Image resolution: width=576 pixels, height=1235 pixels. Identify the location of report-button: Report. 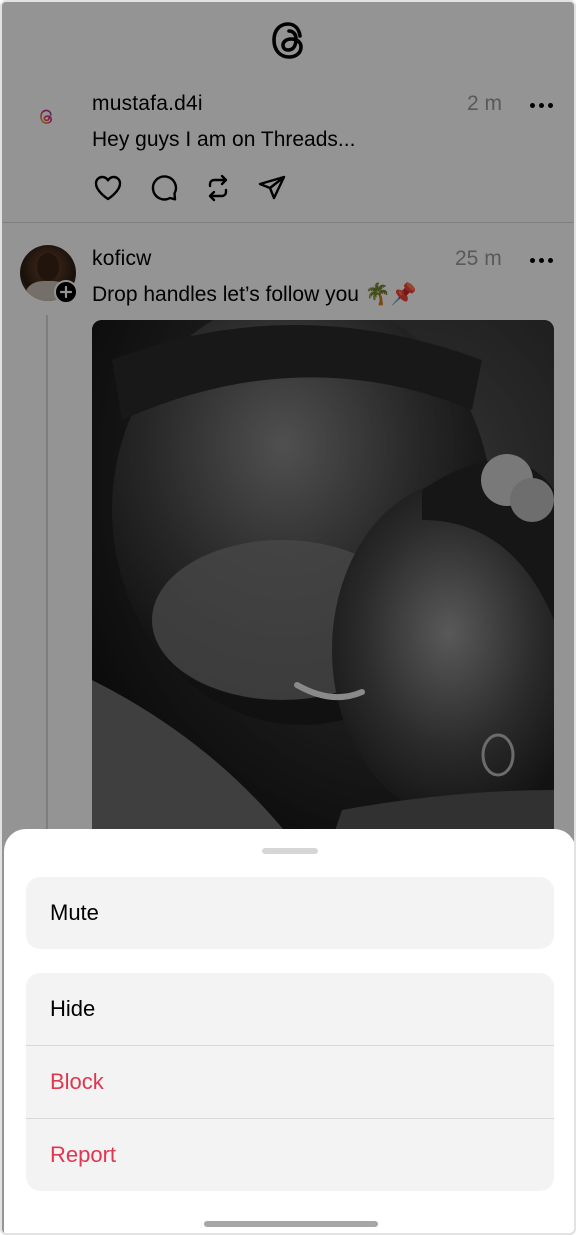
(290, 1154).